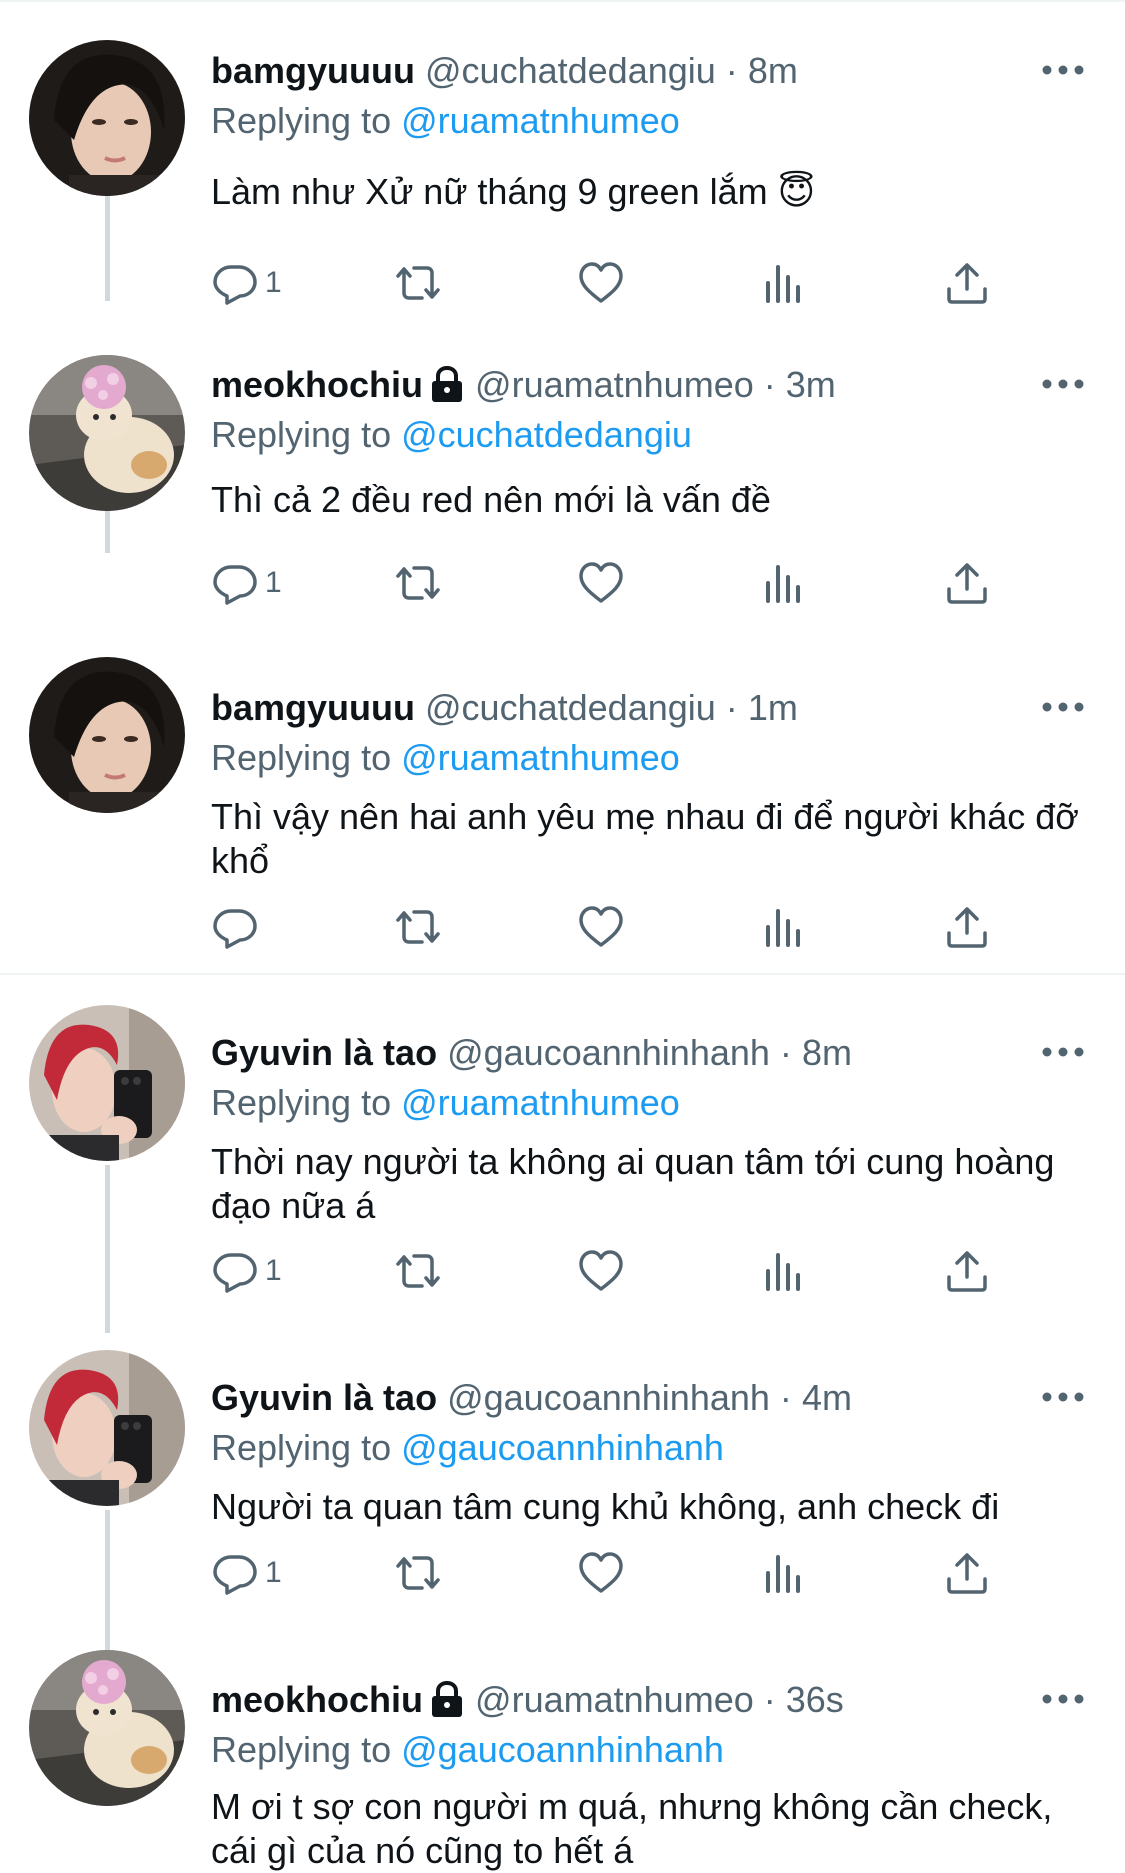  Describe the element at coordinates (546, 434) in the screenshot. I see `mention-link: @cuchatdedangiu` at that location.